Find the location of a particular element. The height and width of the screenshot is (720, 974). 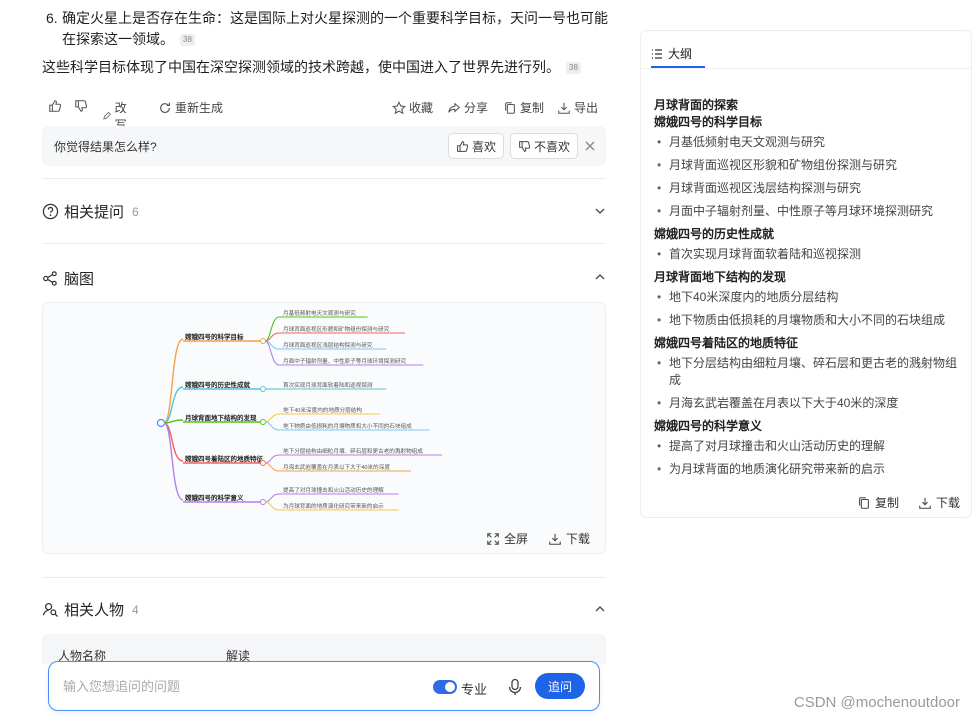

follow-up-input is located at coordinates (233, 686).